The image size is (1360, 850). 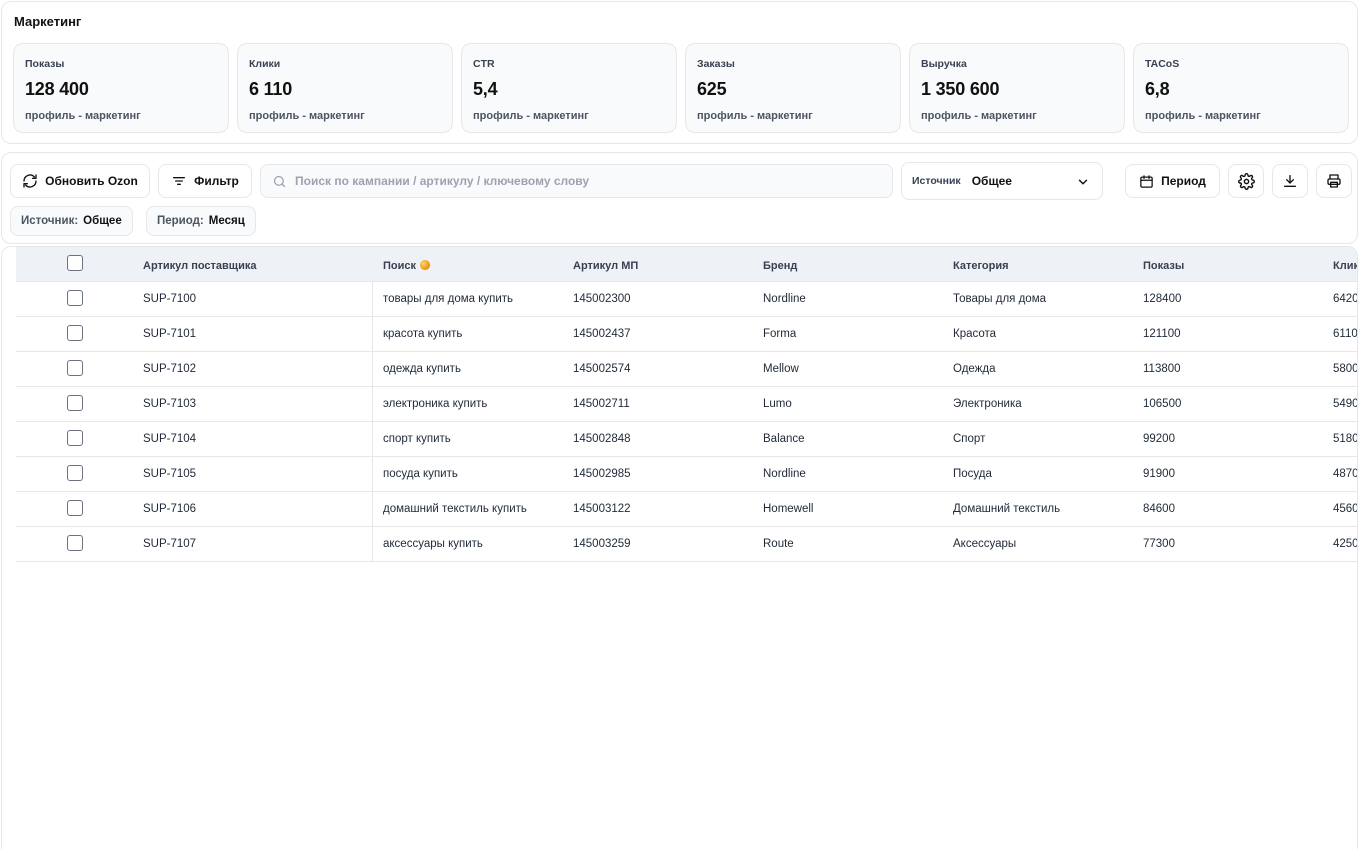 What do you see at coordinates (1246, 181) in the screenshot?
I see `settings-button` at bounding box center [1246, 181].